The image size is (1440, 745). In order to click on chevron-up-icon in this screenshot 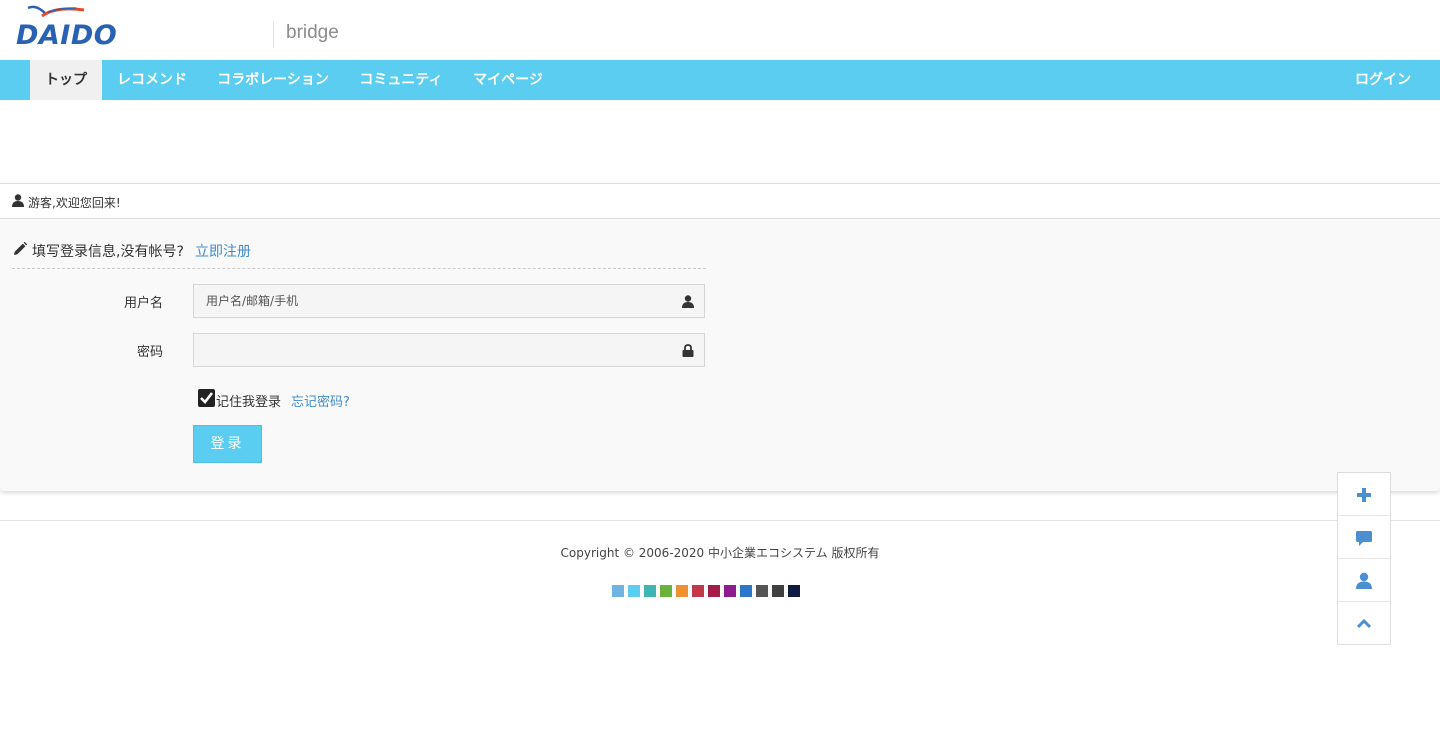, I will do `click(1364, 623)`.